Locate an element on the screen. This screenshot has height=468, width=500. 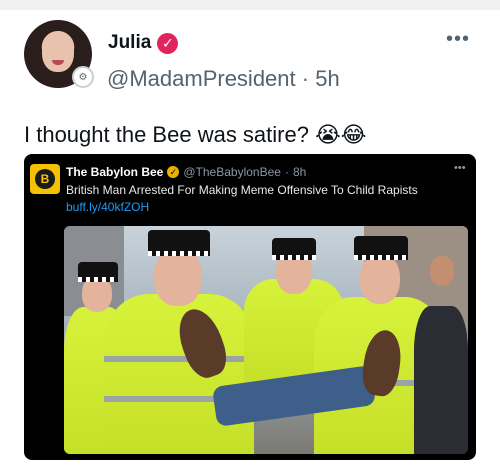
tweet-text: I thought the Bee was satire? 😭😂 is located at coordinates (195, 134).